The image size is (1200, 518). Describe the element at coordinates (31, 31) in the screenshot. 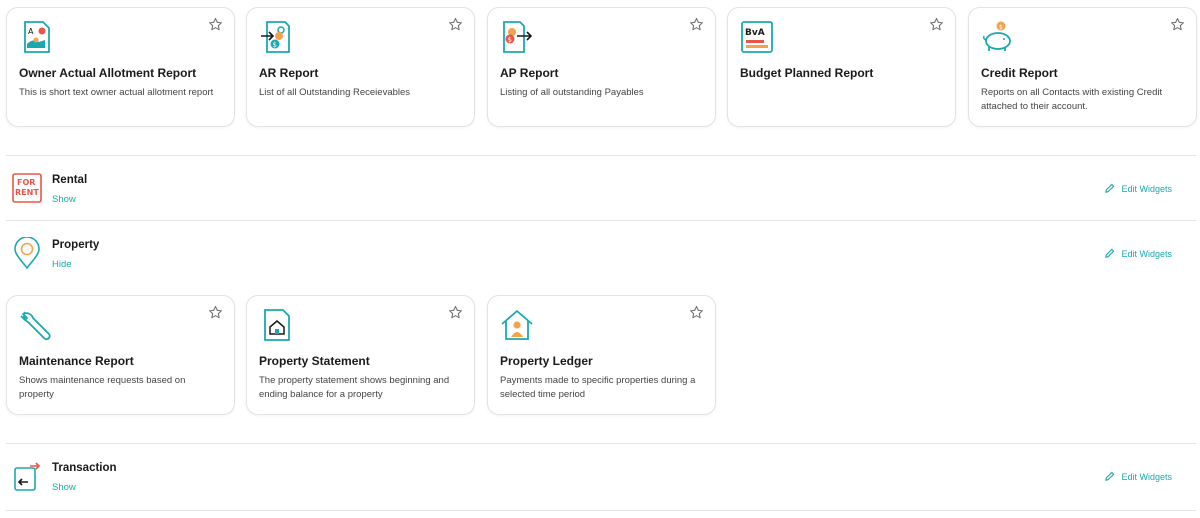

I see `svg-text: A` at that location.